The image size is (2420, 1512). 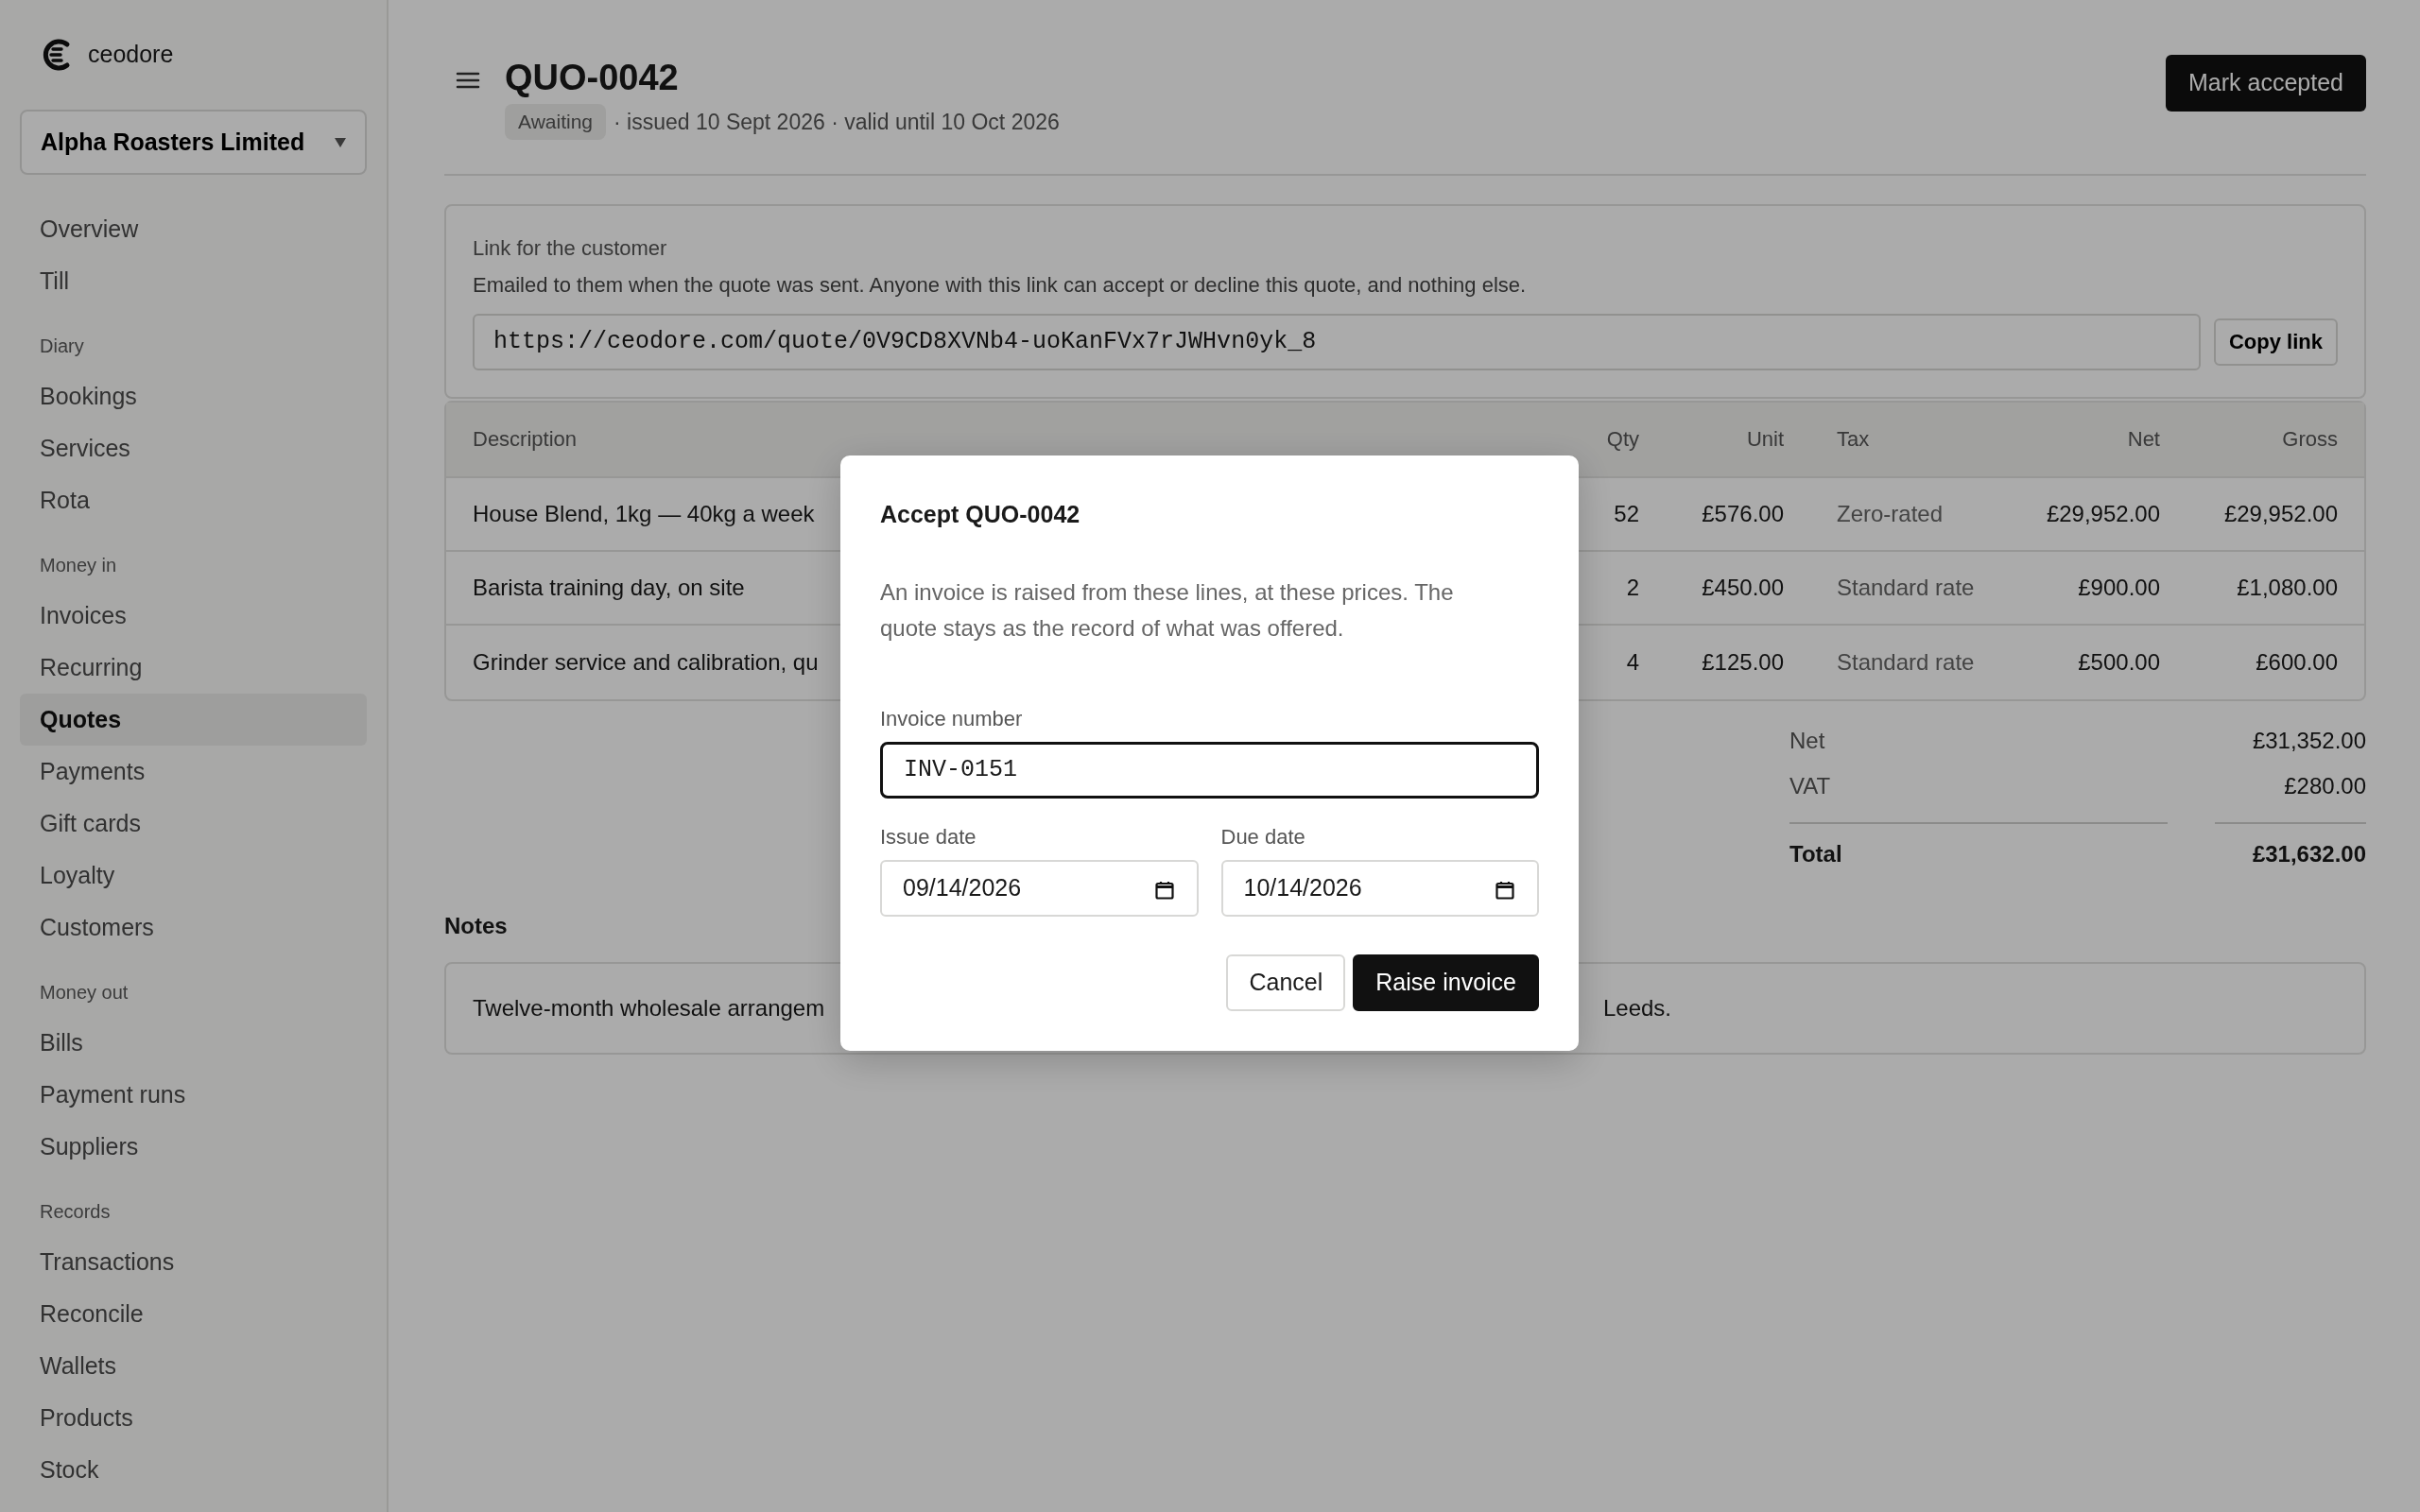 What do you see at coordinates (193, 500) in the screenshot?
I see `sidebar-item: Rota` at bounding box center [193, 500].